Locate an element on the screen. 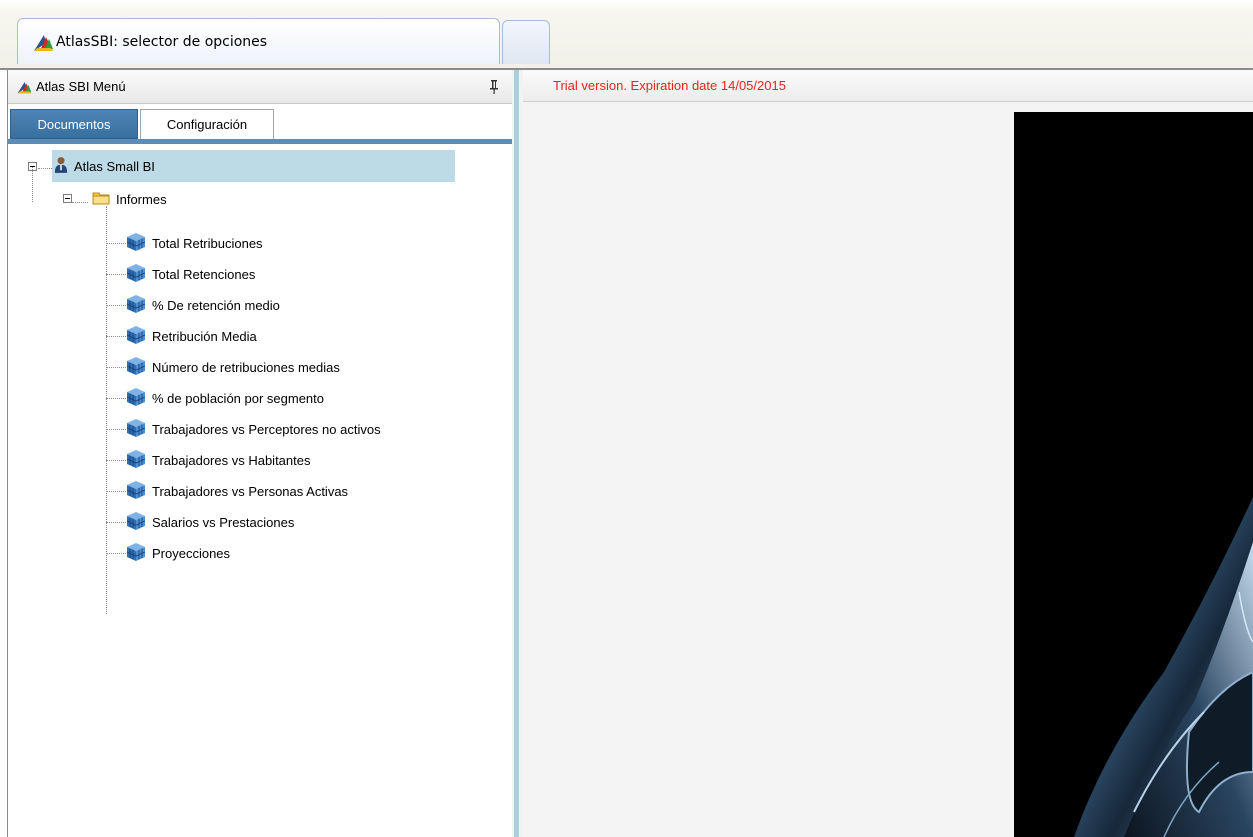 Image resolution: width=1253 pixels, height=837 pixels. report-item: Trabajadores vs Personas Activas is located at coordinates (237, 491).